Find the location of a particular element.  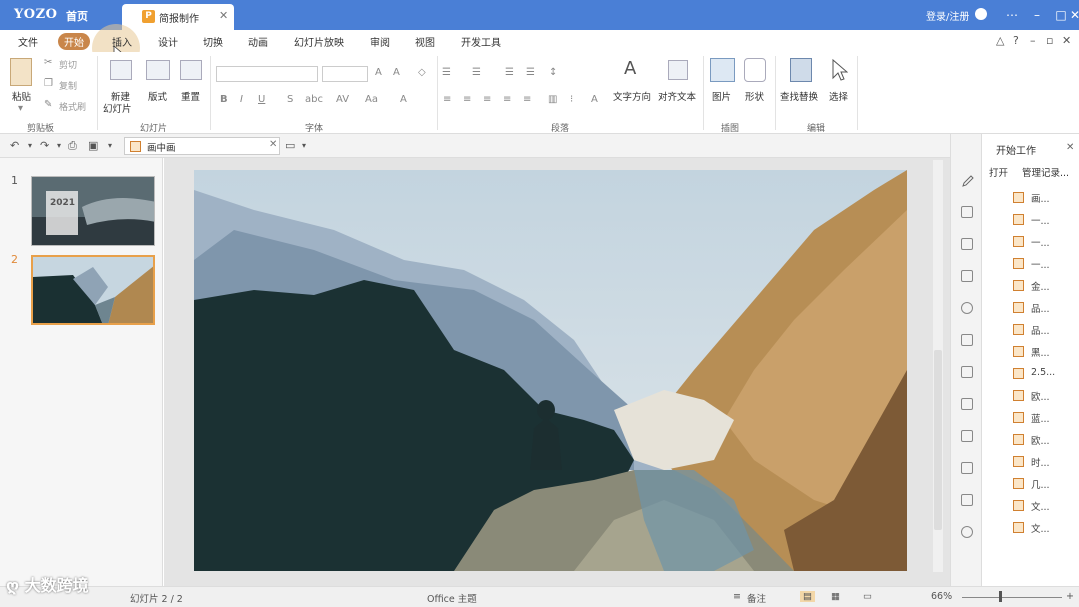

sorter-view-icon: ▦ is located at coordinates (835, 596).